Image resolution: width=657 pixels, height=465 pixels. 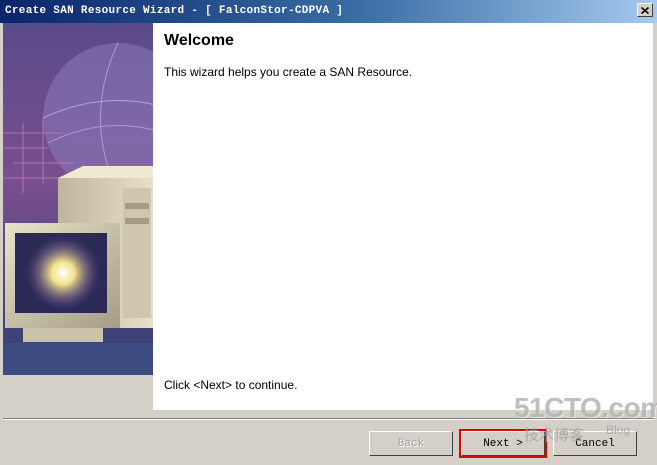 I want to click on back-button: Back, so click(x=411, y=443).